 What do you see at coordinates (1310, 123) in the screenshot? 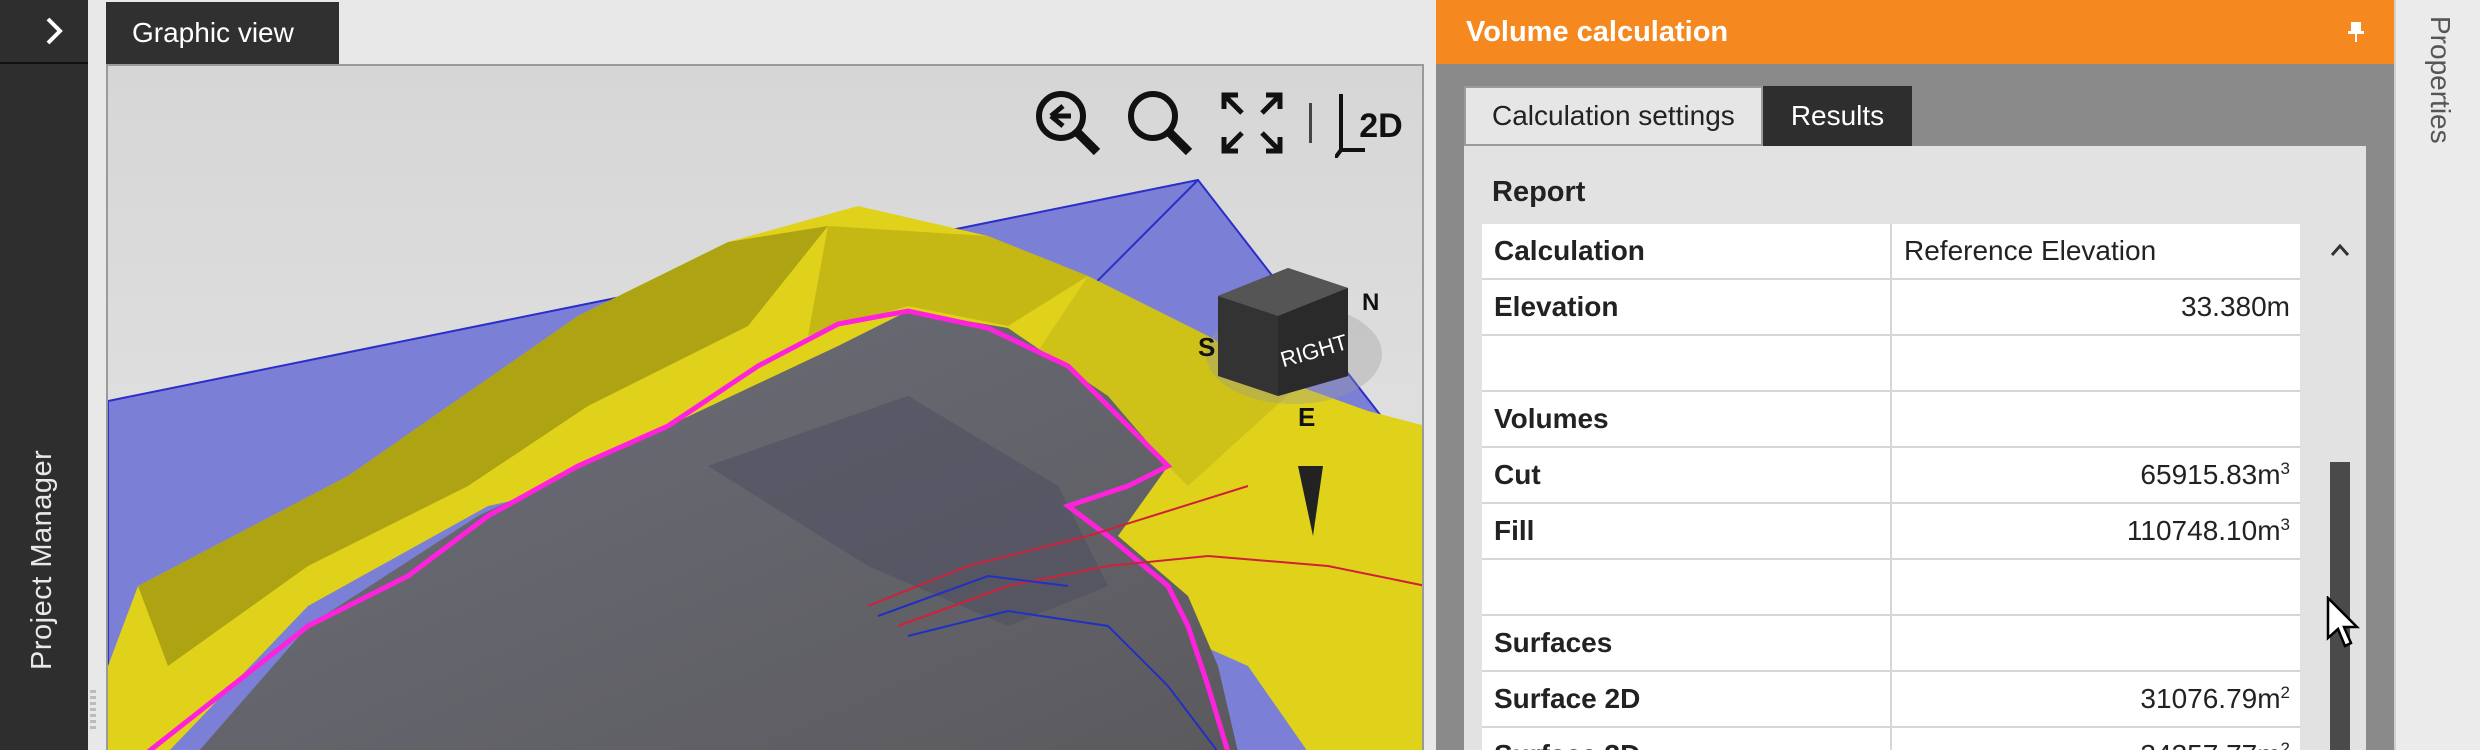
I see `toolbar-separator` at bounding box center [1310, 123].